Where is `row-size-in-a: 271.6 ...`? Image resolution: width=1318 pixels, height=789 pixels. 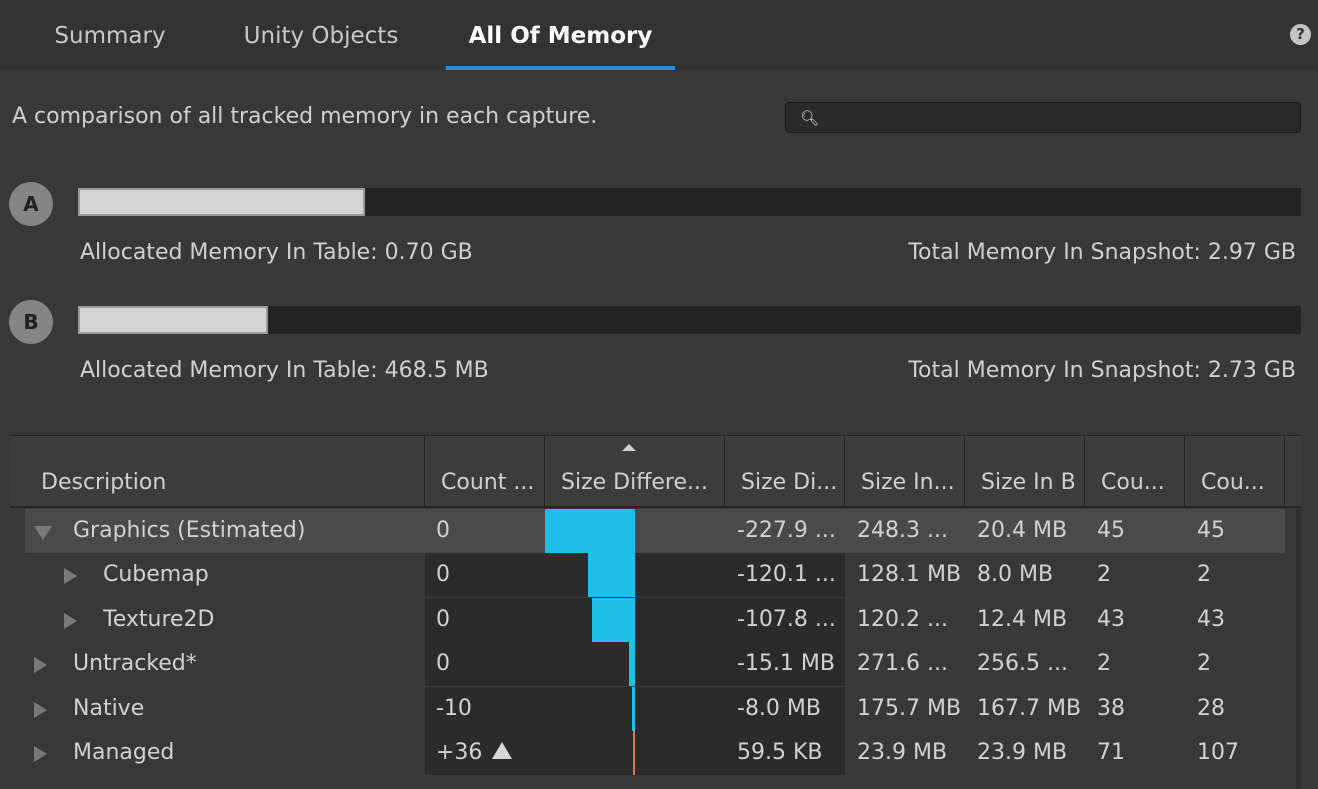 row-size-in-a: 271.6 ... is located at coordinates (902, 663).